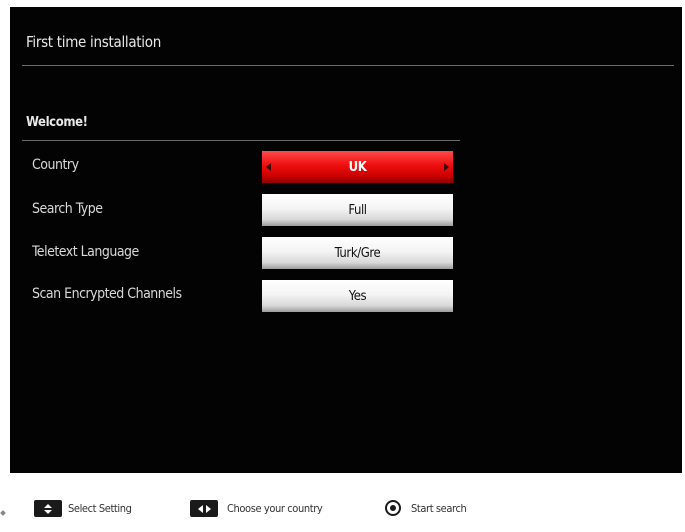 The width and height of the screenshot is (685, 532). Describe the element at coordinates (446, 167) in the screenshot. I see `arrow-right-icon` at that location.